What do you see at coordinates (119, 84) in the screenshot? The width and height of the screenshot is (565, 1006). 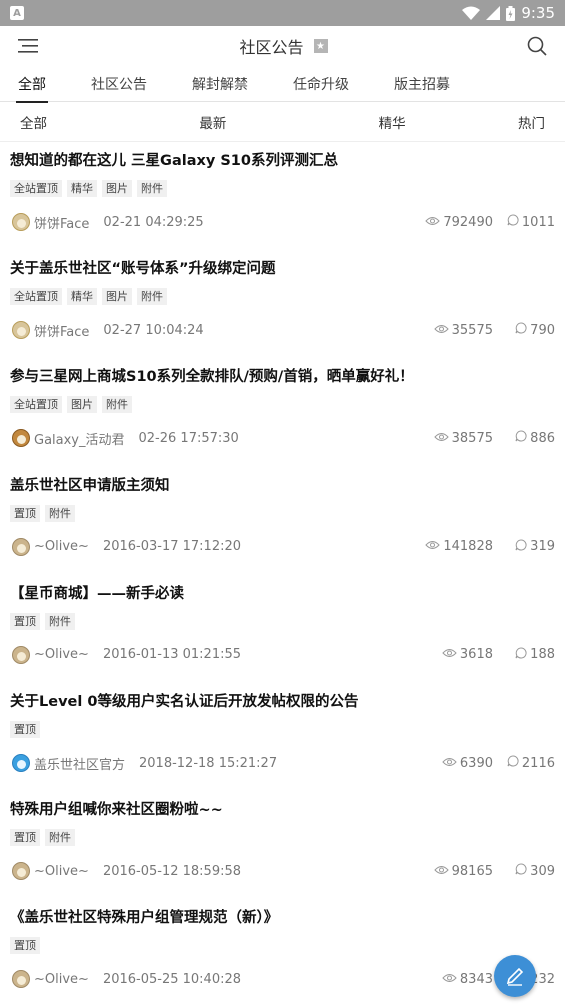 I see `tab-announcements: 社区公告` at bounding box center [119, 84].